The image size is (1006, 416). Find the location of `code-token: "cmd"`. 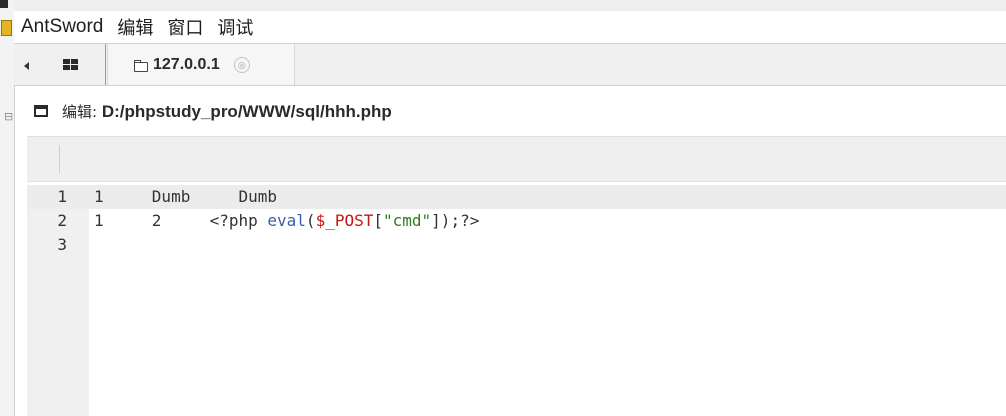

code-token: "cmd" is located at coordinates (407, 220).